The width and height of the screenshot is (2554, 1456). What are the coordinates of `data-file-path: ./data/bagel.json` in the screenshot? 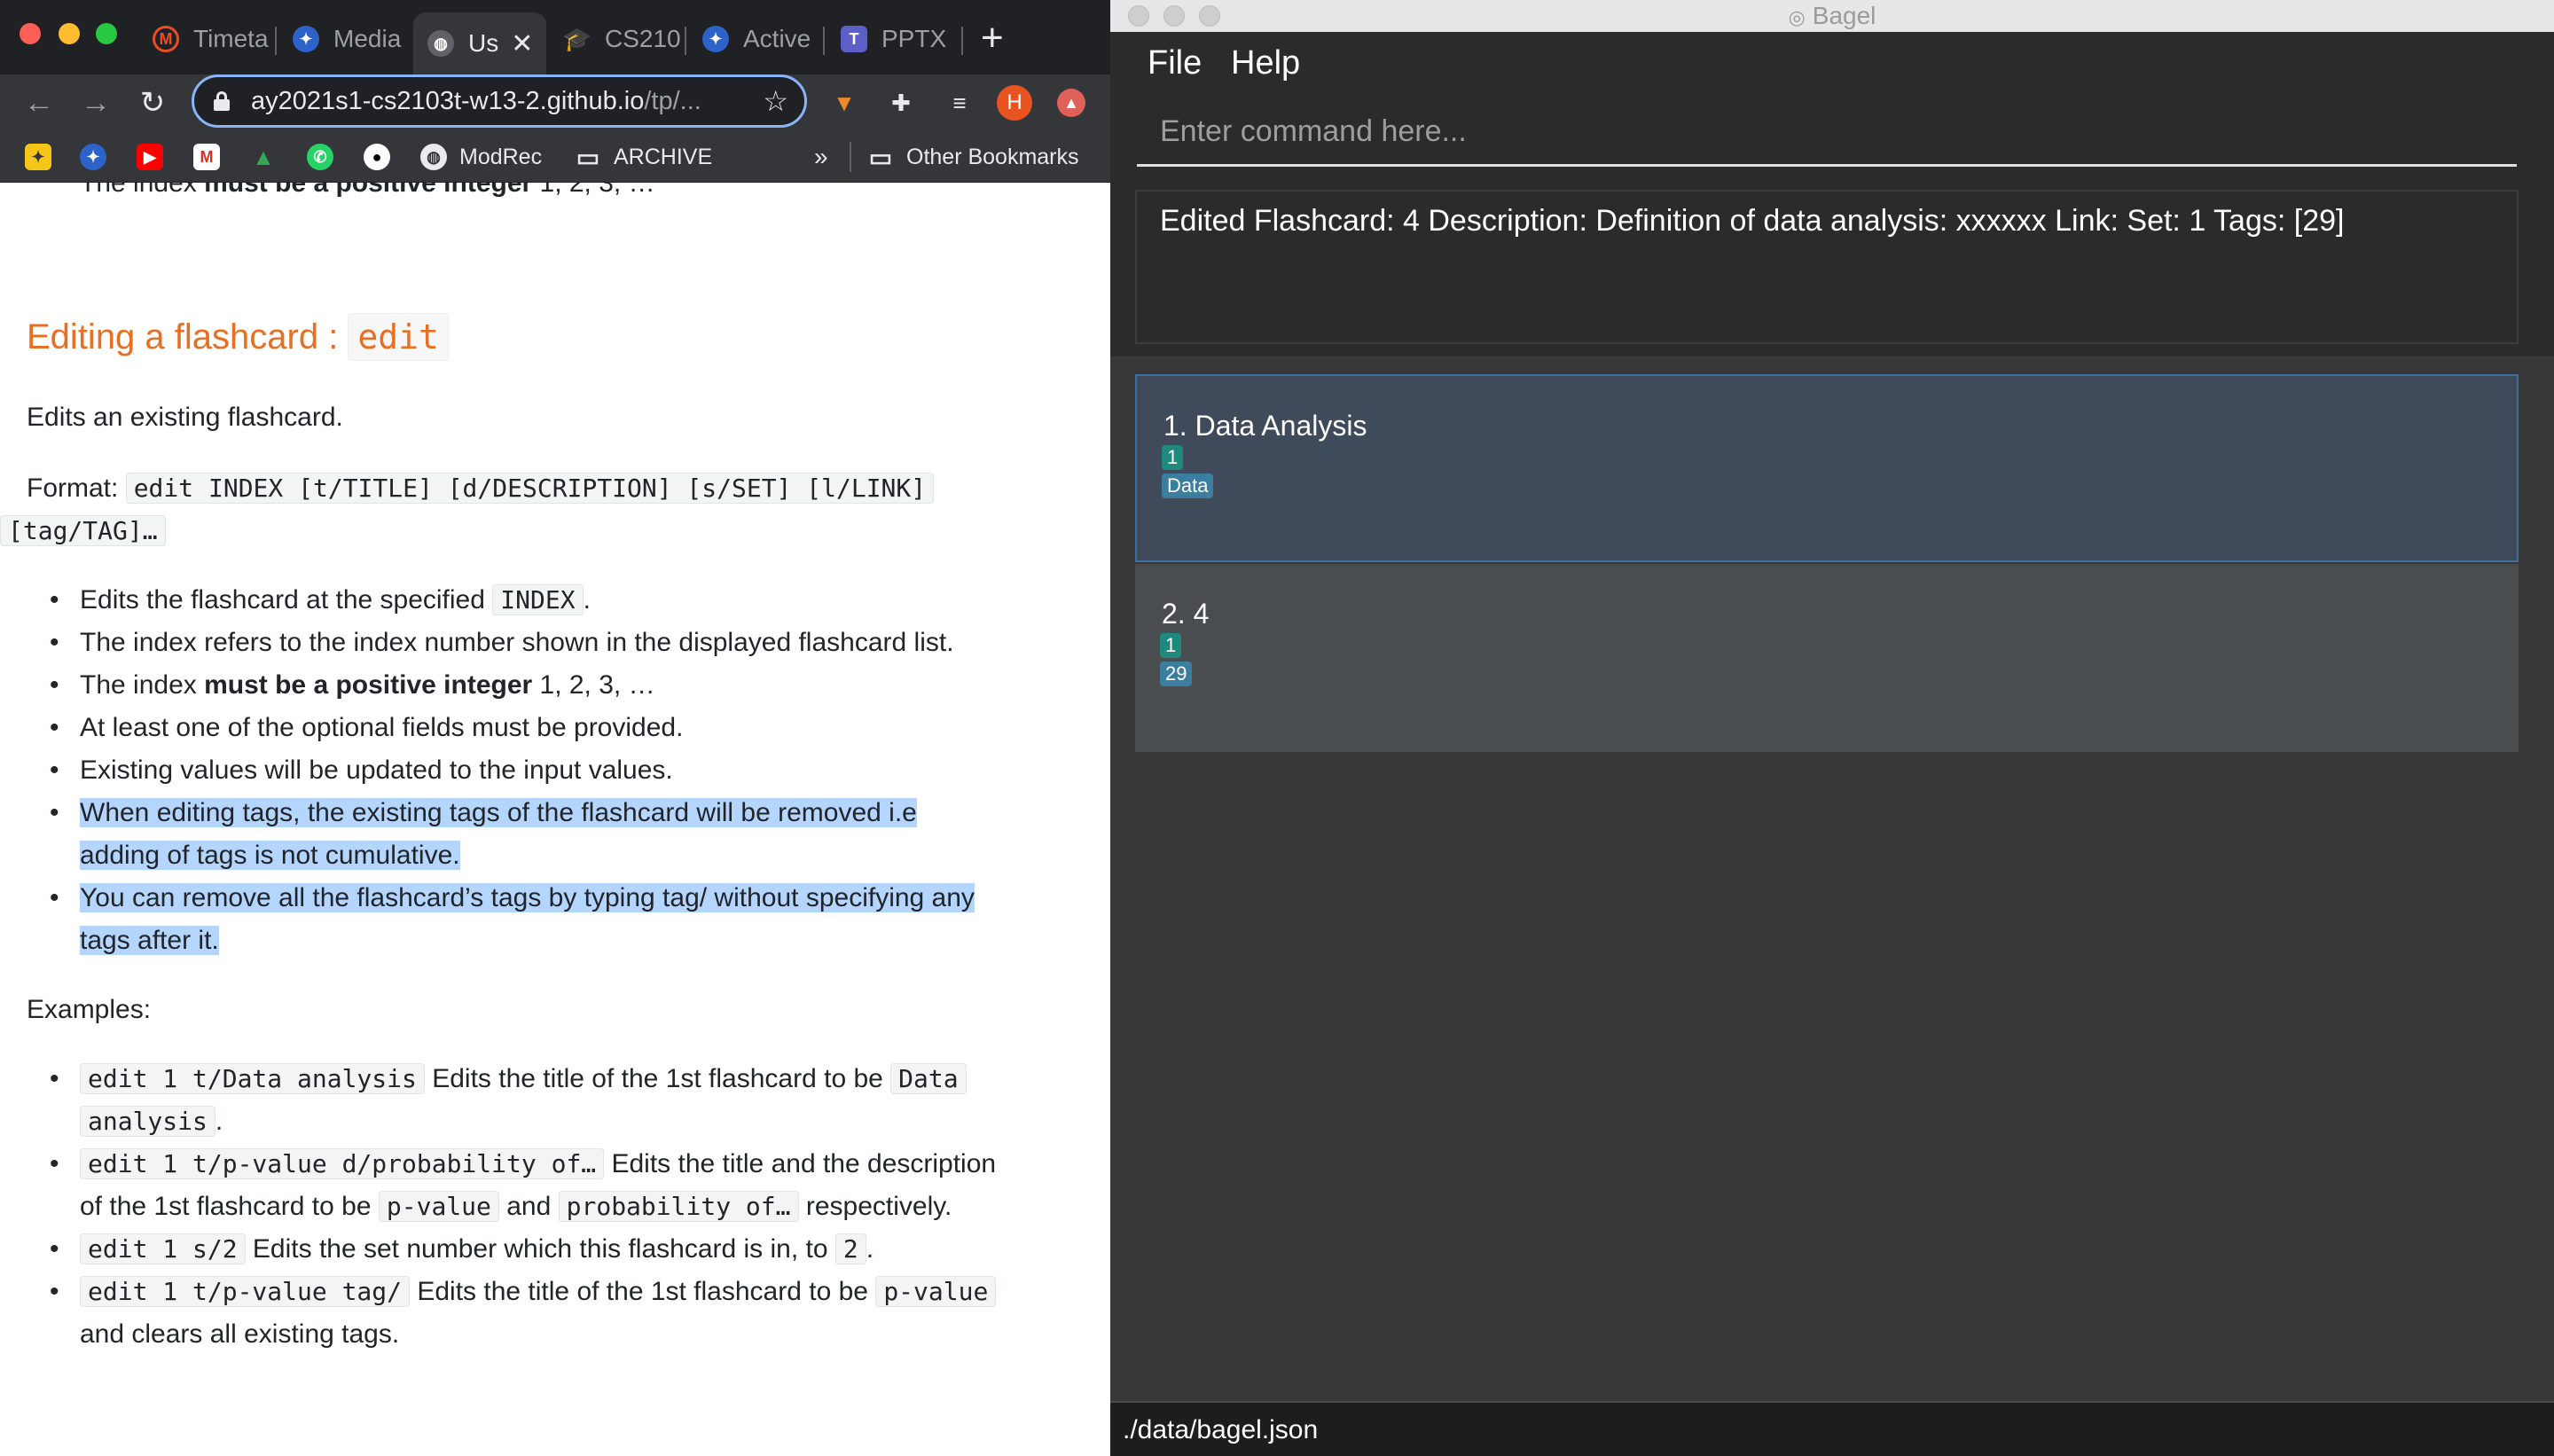 It's located at (1221, 1429).